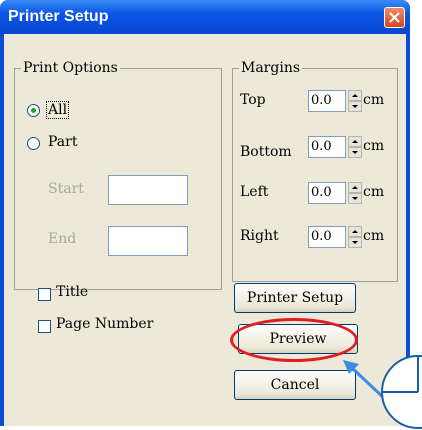 Image resolution: width=422 pixels, height=430 pixels. What do you see at coordinates (374, 192) in the screenshot?
I see `margin-left-unit: cm` at bounding box center [374, 192].